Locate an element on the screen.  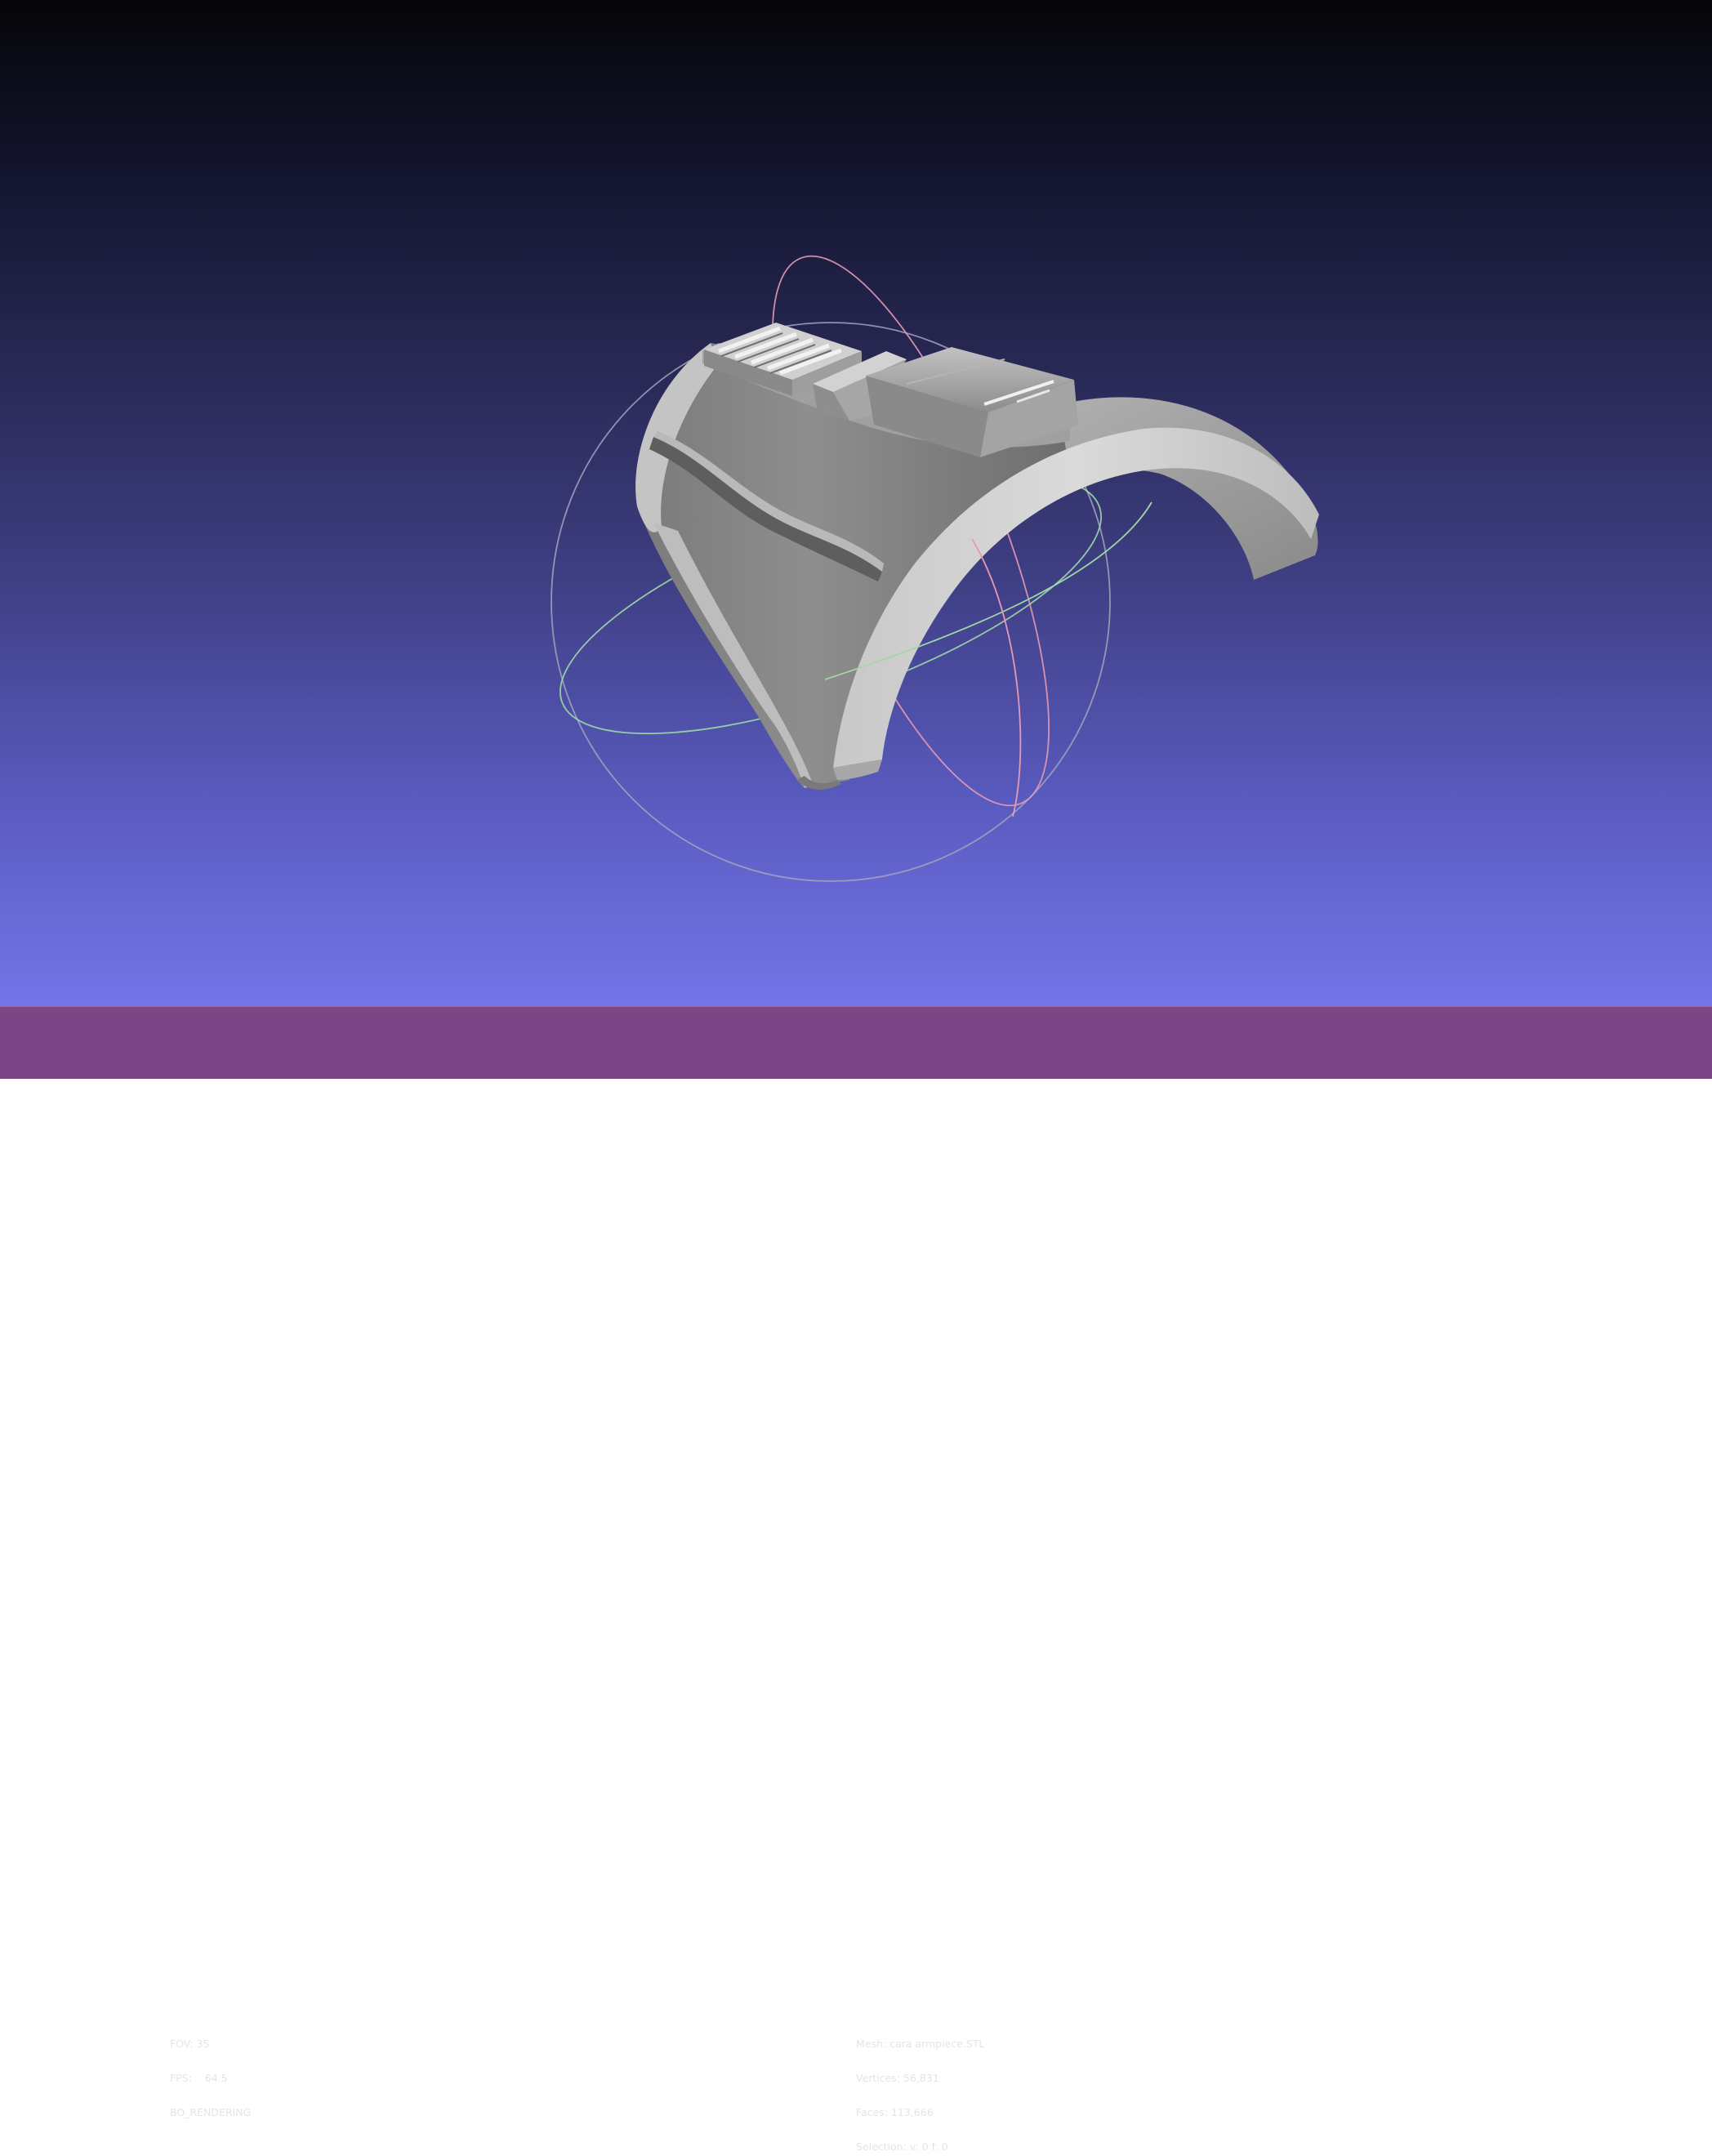
vertices-readout: Vertices: 56,831 is located at coordinates (898, 2078).